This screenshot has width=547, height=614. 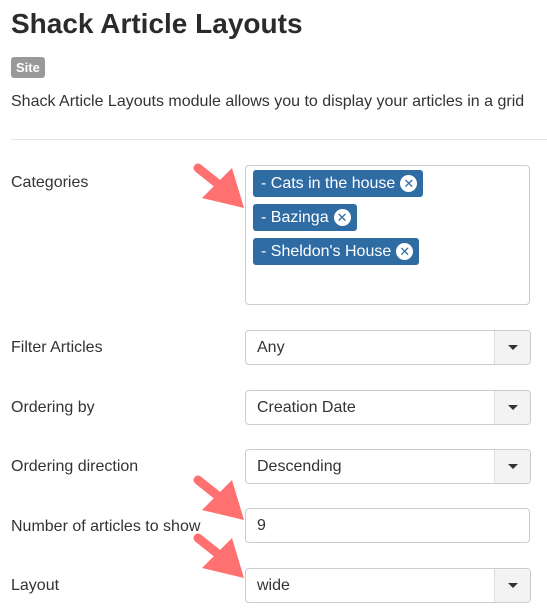 What do you see at coordinates (306, 407) in the screenshot?
I see `ordering-by-value: Creation Date` at bounding box center [306, 407].